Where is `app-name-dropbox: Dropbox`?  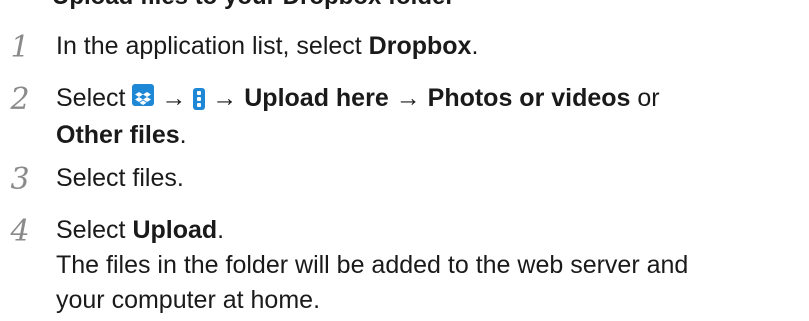 app-name-dropbox: Dropbox is located at coordinates (420, 46).